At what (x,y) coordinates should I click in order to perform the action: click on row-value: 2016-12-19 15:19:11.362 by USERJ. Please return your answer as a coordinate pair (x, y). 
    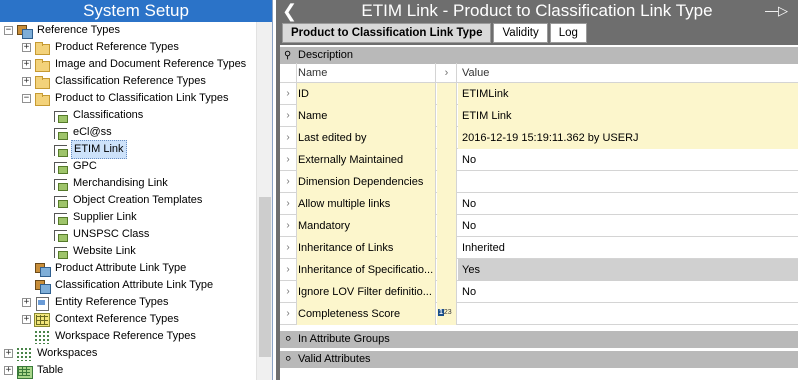
    Looking at the image, I should click on (628, 138).